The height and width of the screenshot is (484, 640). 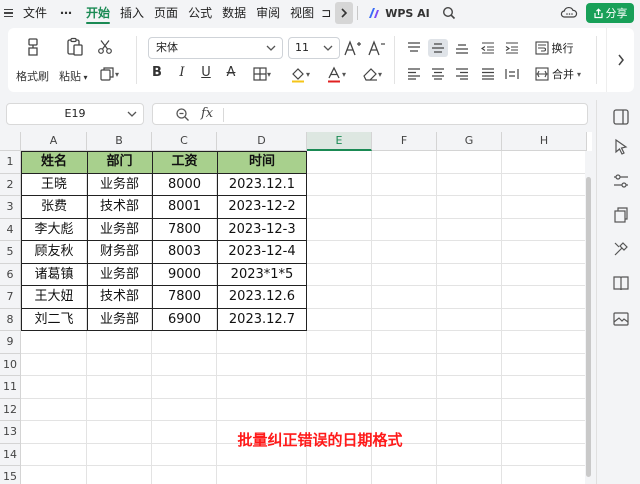 What do you see at coordinates (10, 274) in the screenshot?
I see `row-header-6: 6` at bounding box center [10, 274].